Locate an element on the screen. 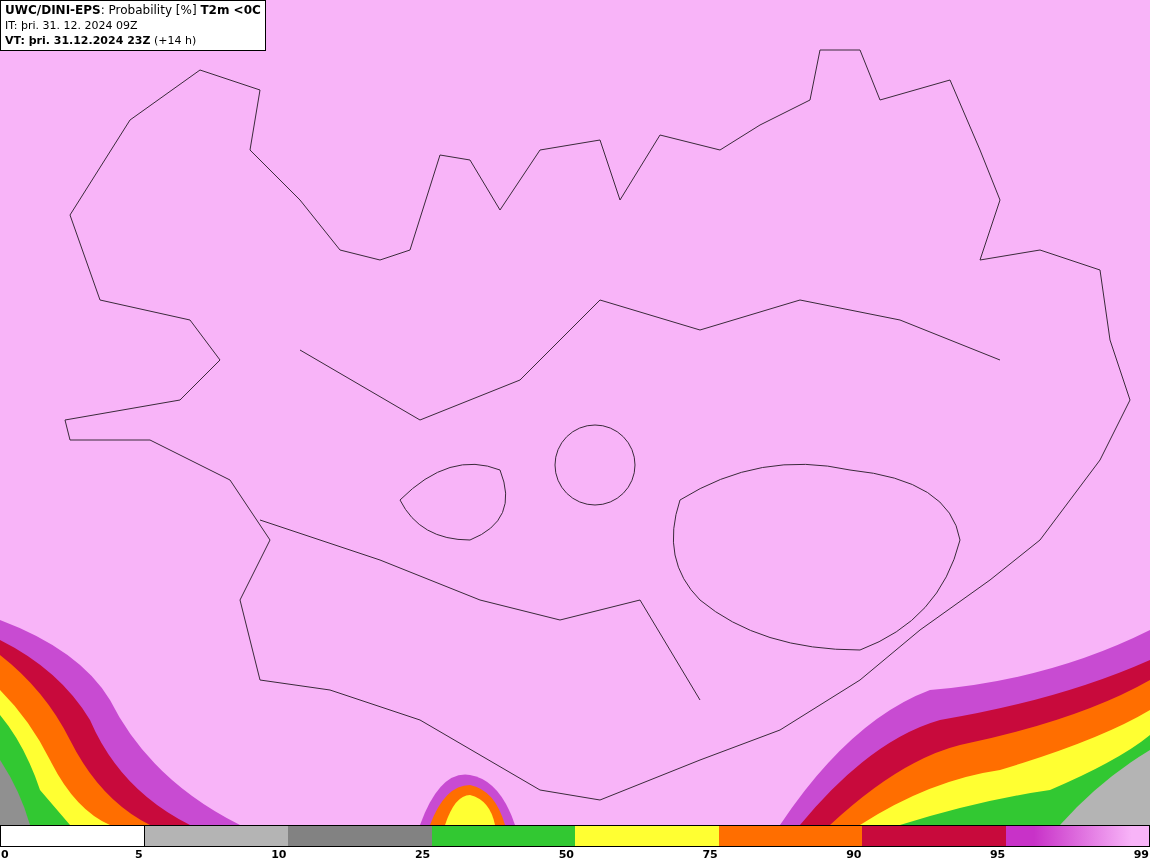 The image size is (1150, 863). scale-label: 95 is located at coordinates (997, 854).